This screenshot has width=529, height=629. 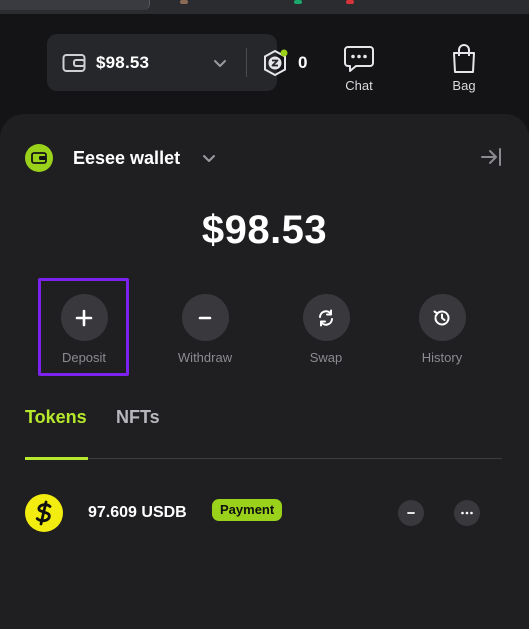 I want to click on browser-tab, so click(x=75, y=5).